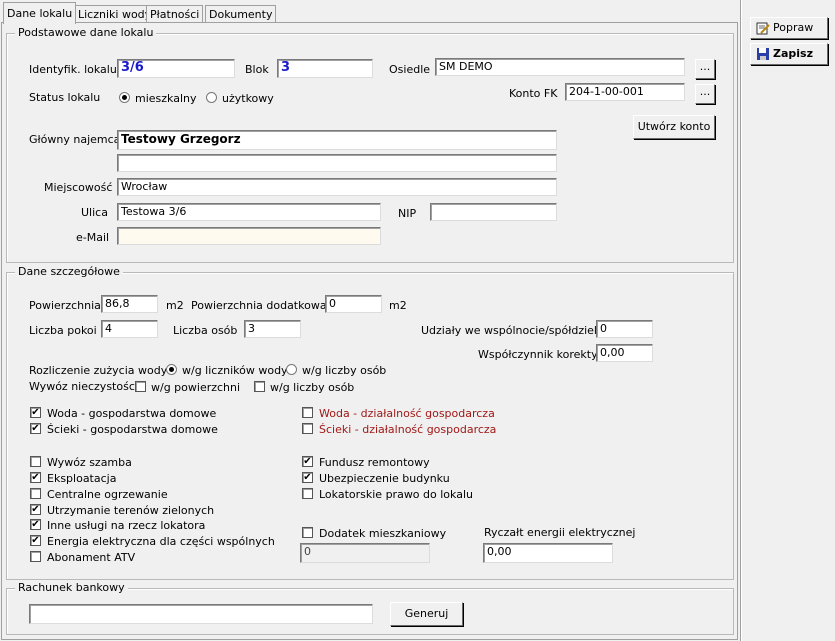  I want to click on rozliczenie-liczniki-radio, so click(171, 369).